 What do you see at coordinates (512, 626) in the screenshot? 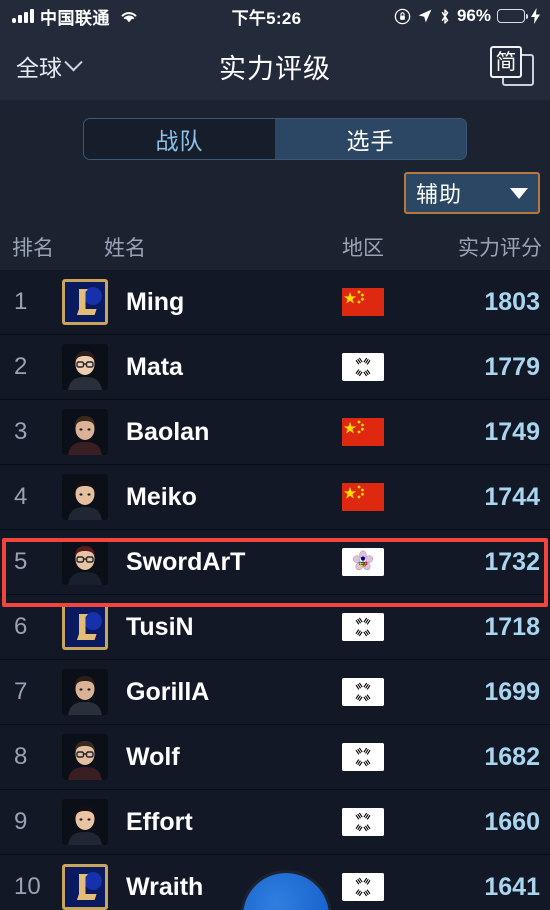
I see `row-score: 1718` at bounding box center [512, 626].